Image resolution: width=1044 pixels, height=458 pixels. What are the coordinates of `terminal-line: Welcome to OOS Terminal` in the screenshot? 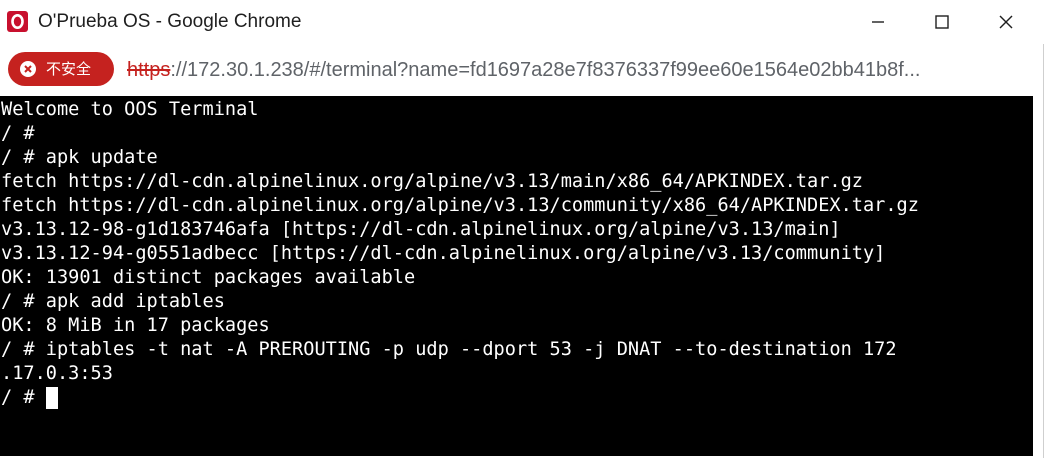 It's located at (130, 109).